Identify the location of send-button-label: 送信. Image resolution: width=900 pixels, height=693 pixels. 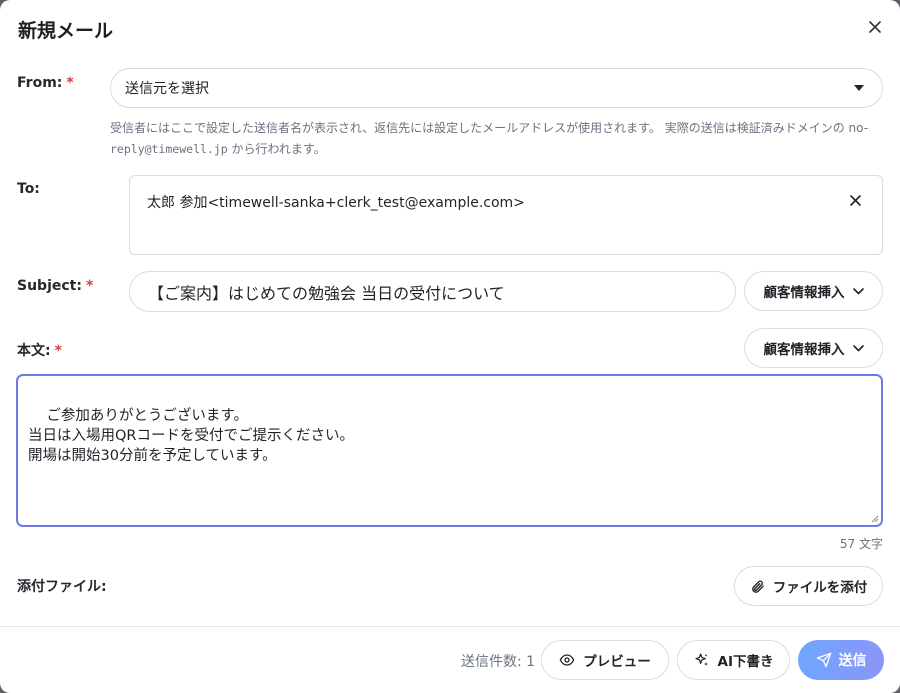
(852, 661).